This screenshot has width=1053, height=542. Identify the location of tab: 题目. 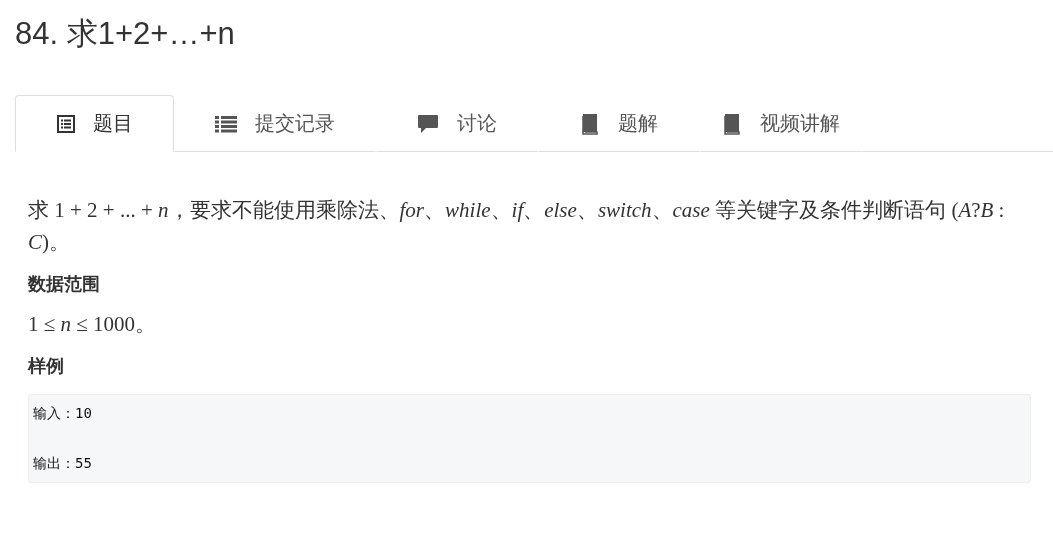
(94, 123).